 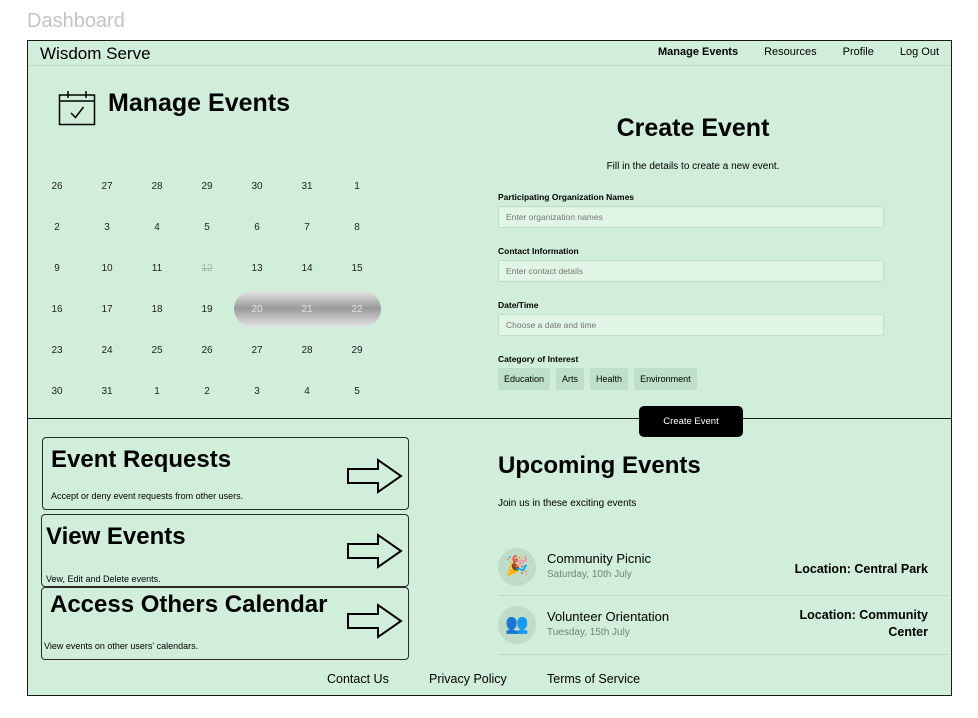 What do you see at coordinates (517, 567) in the screenshot?
I see `party-popper-icon: 🎉` at bounding box center [517, 567].